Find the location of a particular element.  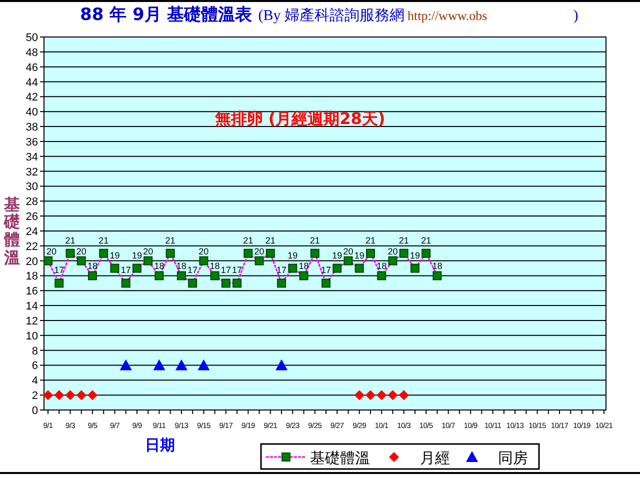

axis-tick-label: 16 is located at coordinates (32, 292).